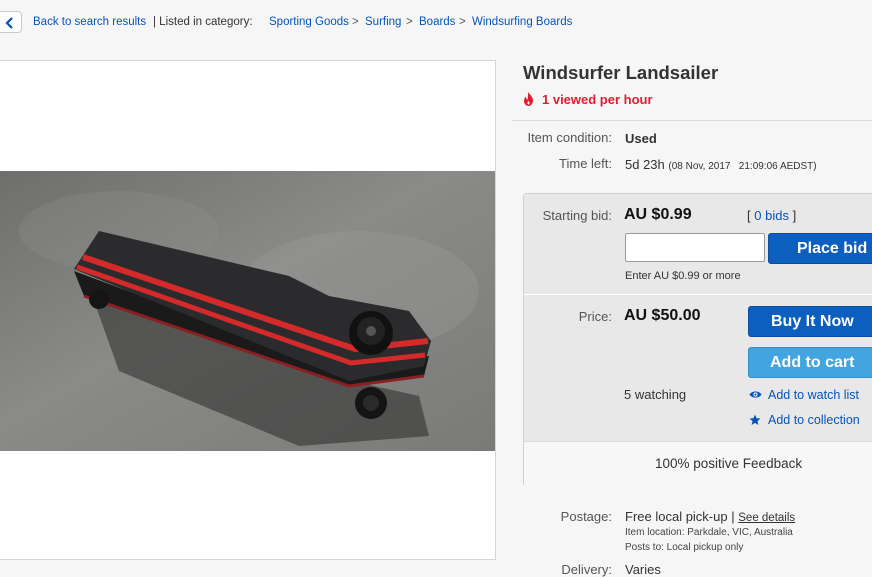 The height and width of the screenshot is (577, 872). What do you see at coordinates (586, 569) in the screenshot?
I see `delivery-label: Delivery:` at bounding box center [586, 569].